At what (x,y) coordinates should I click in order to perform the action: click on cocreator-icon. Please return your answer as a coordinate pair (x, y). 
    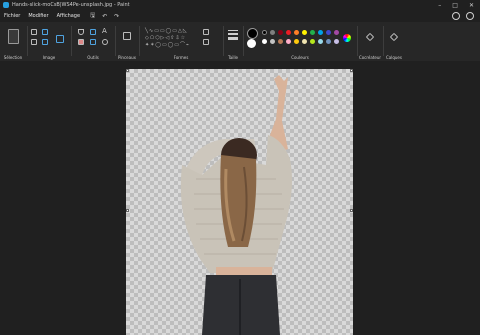
    Looking at the image, I should click on (370, 37).